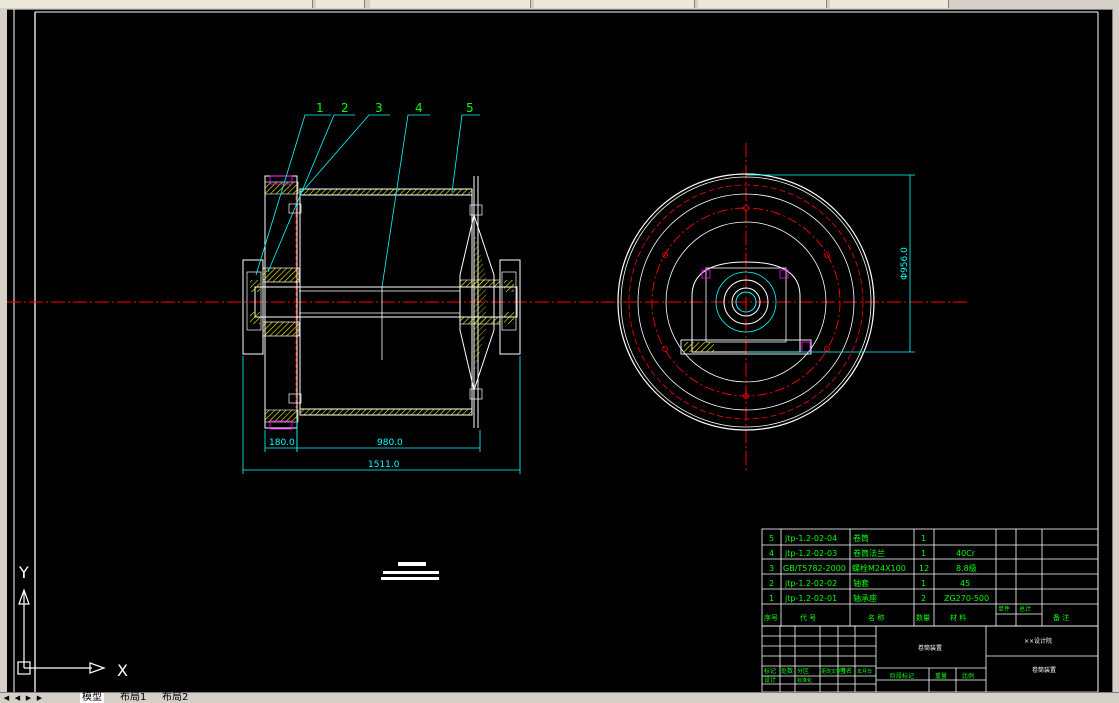 This screenshot has height=703, width=1119. Describe the element at coordinates (923, 553) in the screenshot. I see `row4-qty: 1` at that location.